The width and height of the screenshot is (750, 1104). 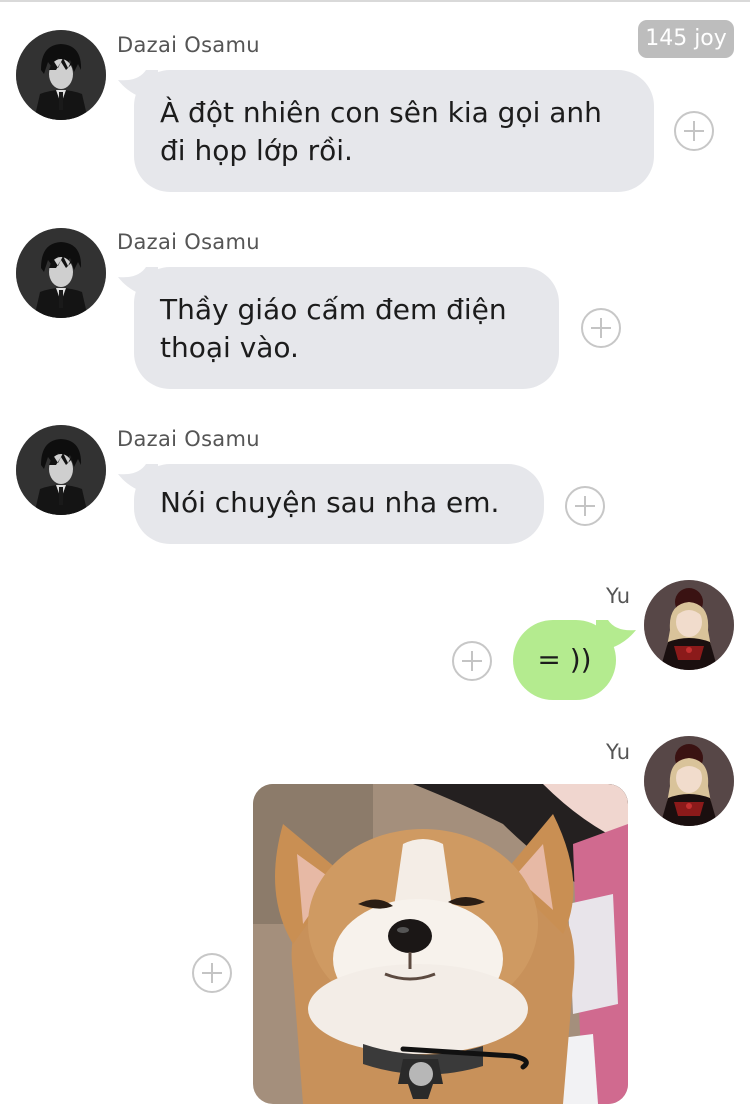 What do you see at coordinates (375, 1) in the screenshot?
I see `top-divider` at bounding box center [375, 1].